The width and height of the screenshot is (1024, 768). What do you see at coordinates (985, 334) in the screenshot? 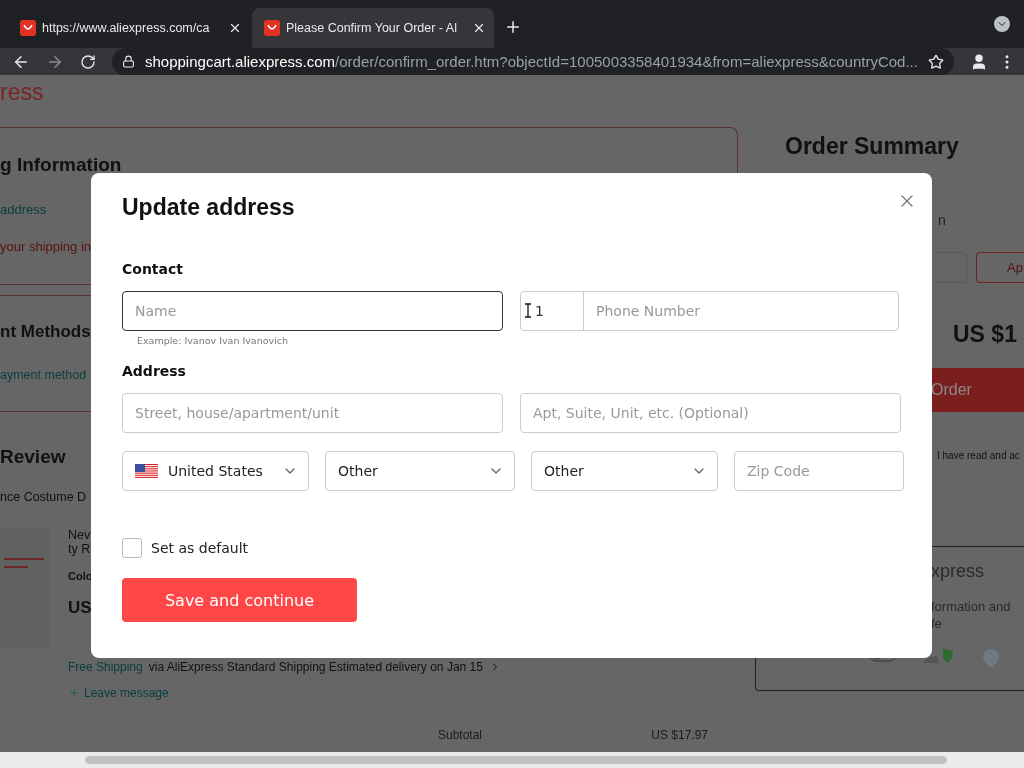
I see `total-price: US $1` at bounding box center [985, 334].